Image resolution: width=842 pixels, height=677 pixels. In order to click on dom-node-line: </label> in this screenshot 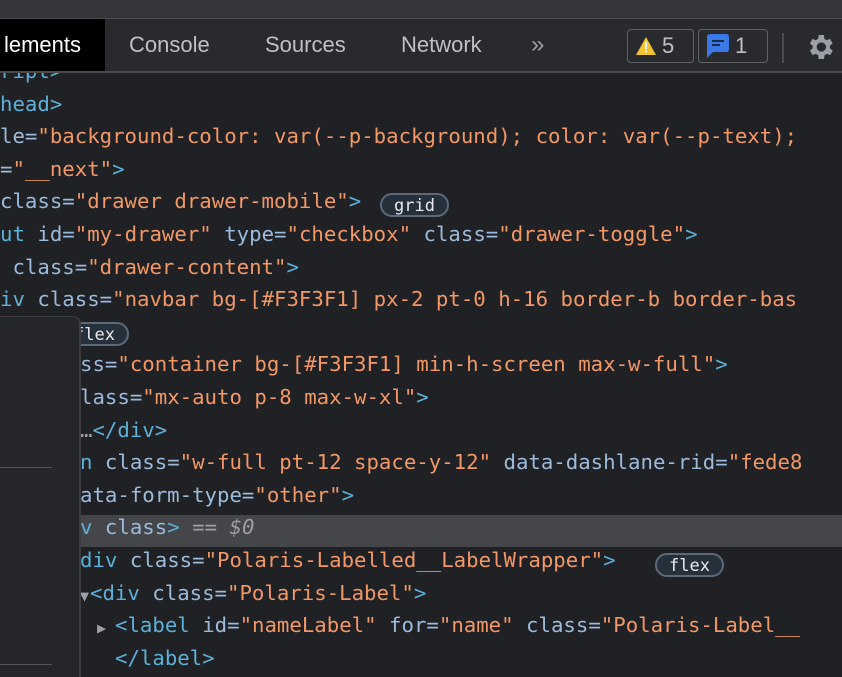, I will do `click(165, 656)`.